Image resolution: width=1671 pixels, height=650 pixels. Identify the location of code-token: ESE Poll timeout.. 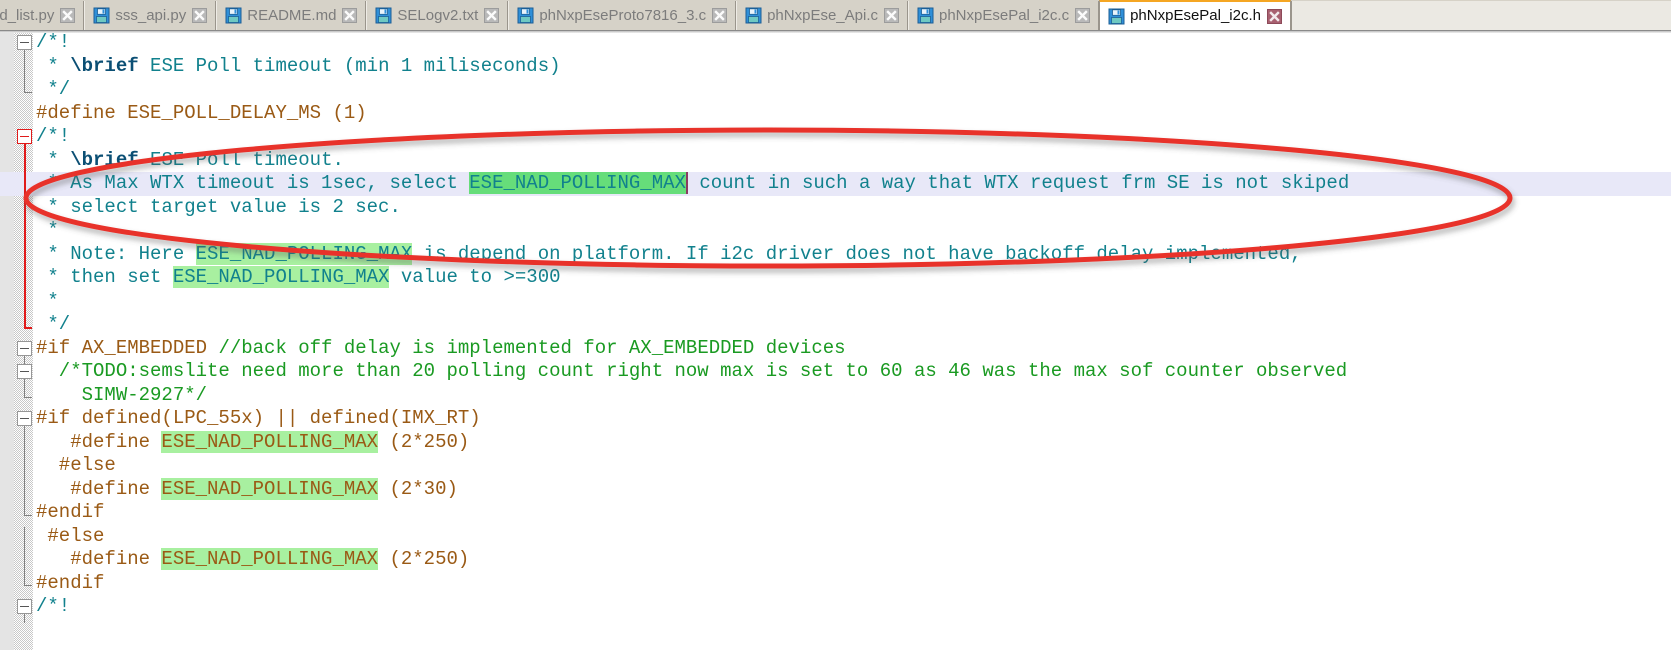
(241, 159).